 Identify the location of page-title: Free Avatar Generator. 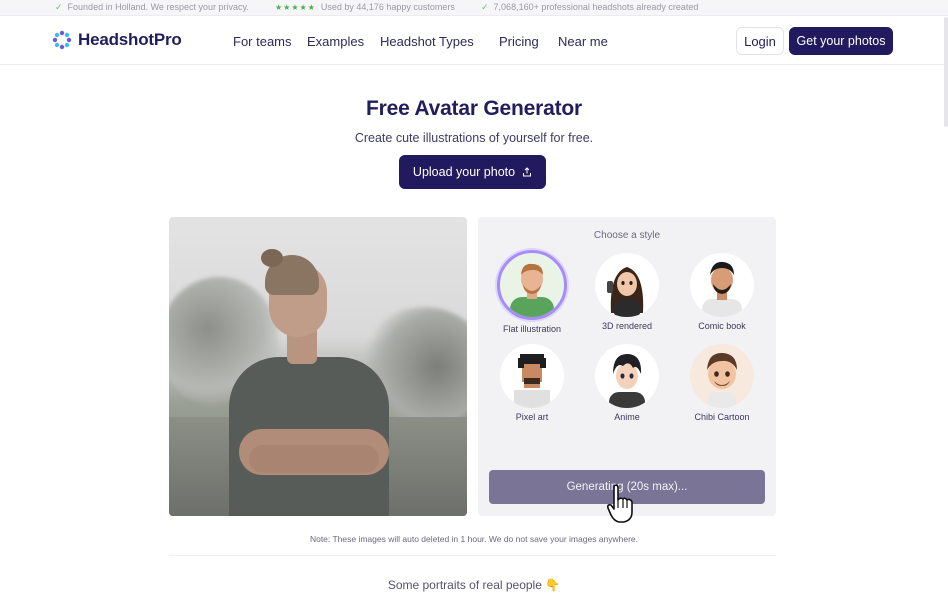
(473, 108).